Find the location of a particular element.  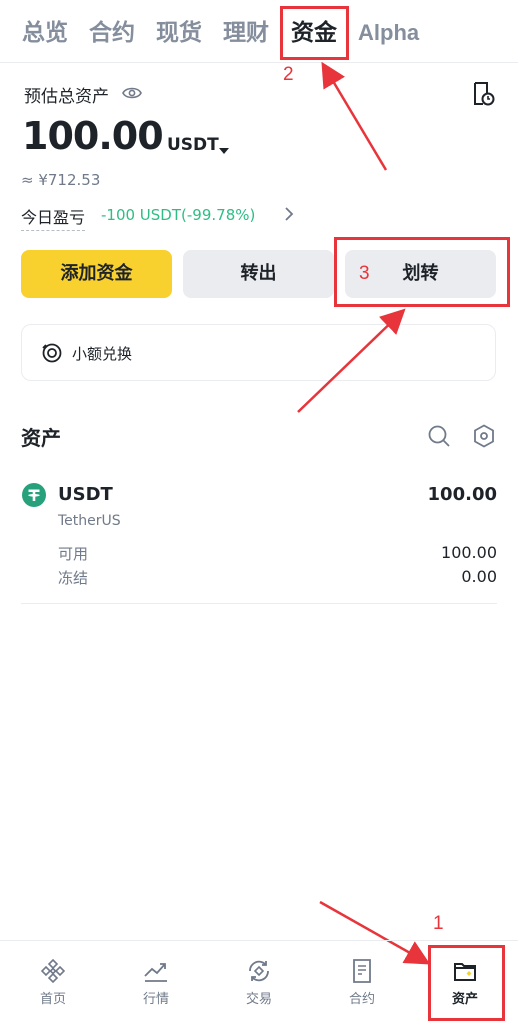

futures-document-icon is located at coordinates (362, 971).